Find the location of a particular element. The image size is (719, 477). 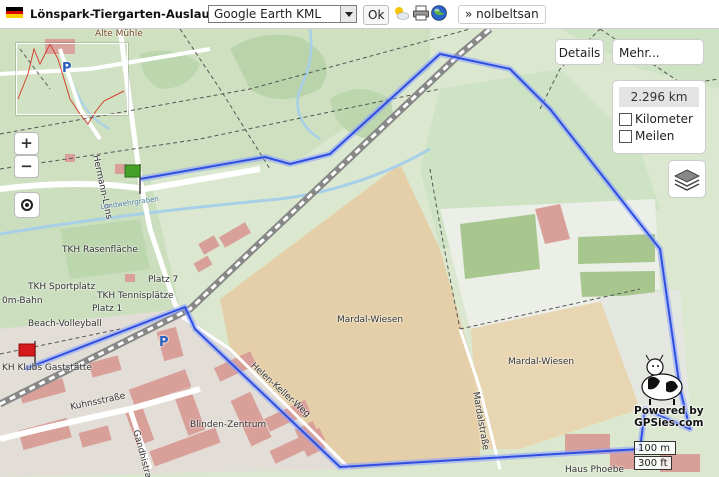

german-flag-icon is located at coordinates (14, 13).